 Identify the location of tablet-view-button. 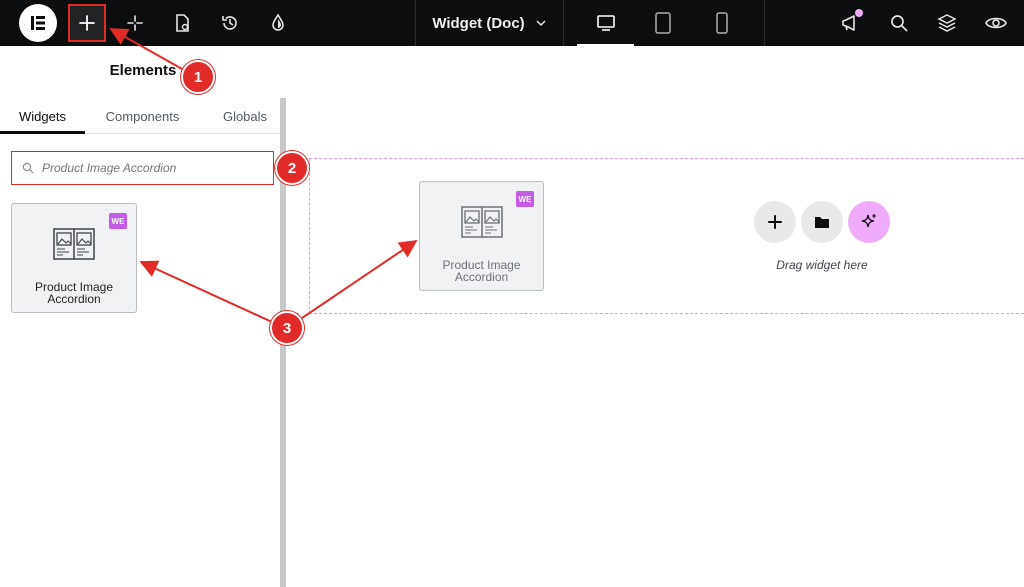
(663, 23).